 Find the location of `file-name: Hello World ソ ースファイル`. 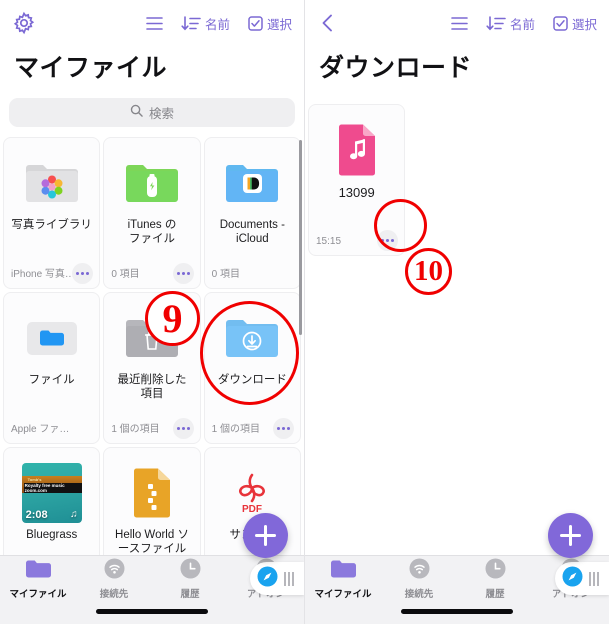

file-name: Hello World ソ ースファイル is located at coordinates (152, 542).